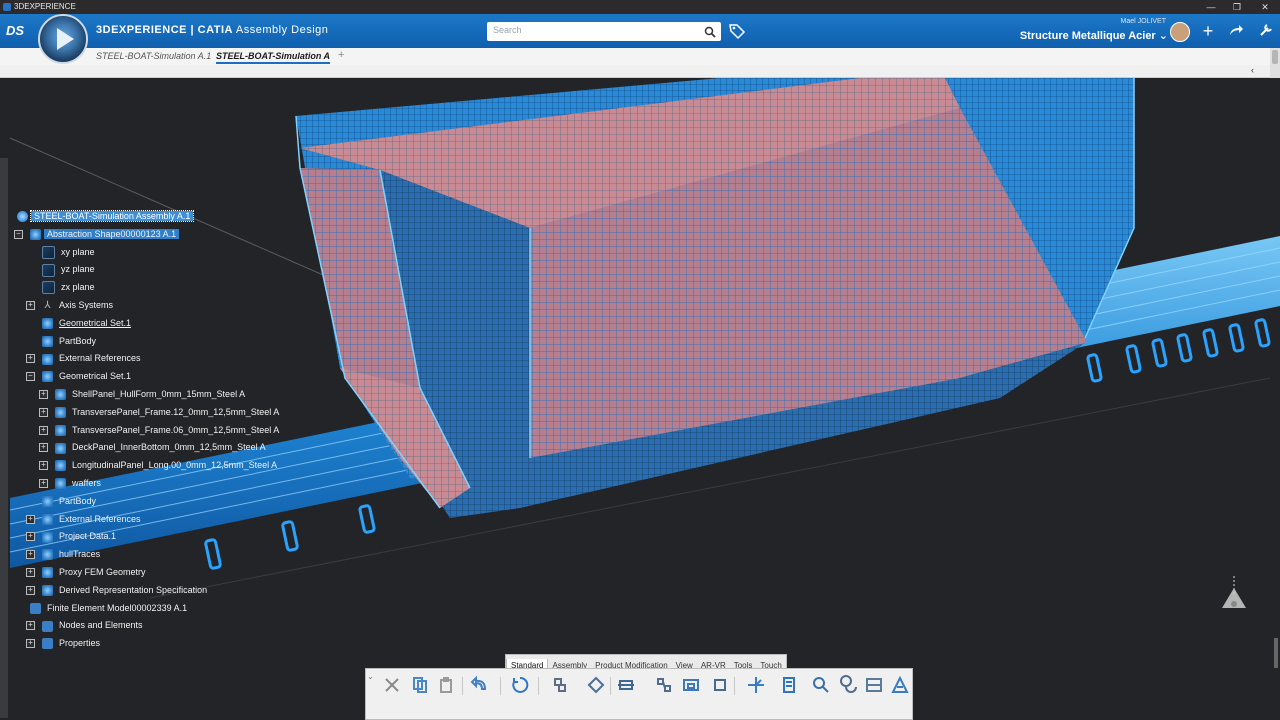 Image resolution: width=1280 pixels, height=720 pixels. What do you see at coordinates (596, 685) in the screenshot?
I see `replace-icon` at bounding box center [596, 685].